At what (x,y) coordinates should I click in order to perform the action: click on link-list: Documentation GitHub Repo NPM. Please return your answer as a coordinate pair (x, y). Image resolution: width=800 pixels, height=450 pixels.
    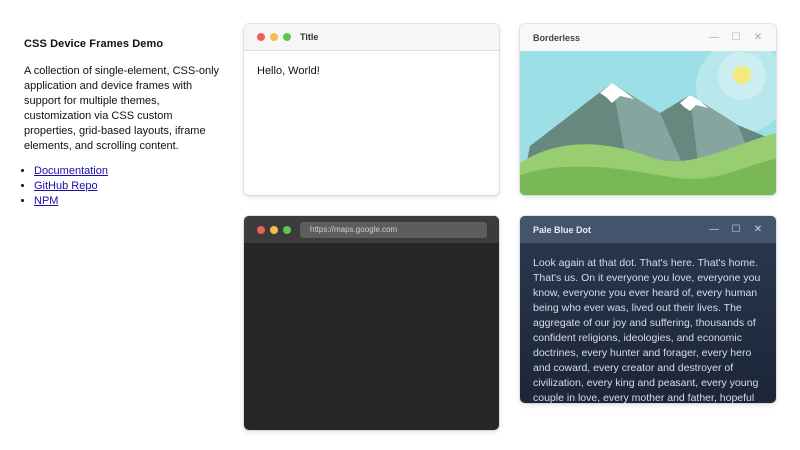
    Looking at the image, I should click on (124, 186).